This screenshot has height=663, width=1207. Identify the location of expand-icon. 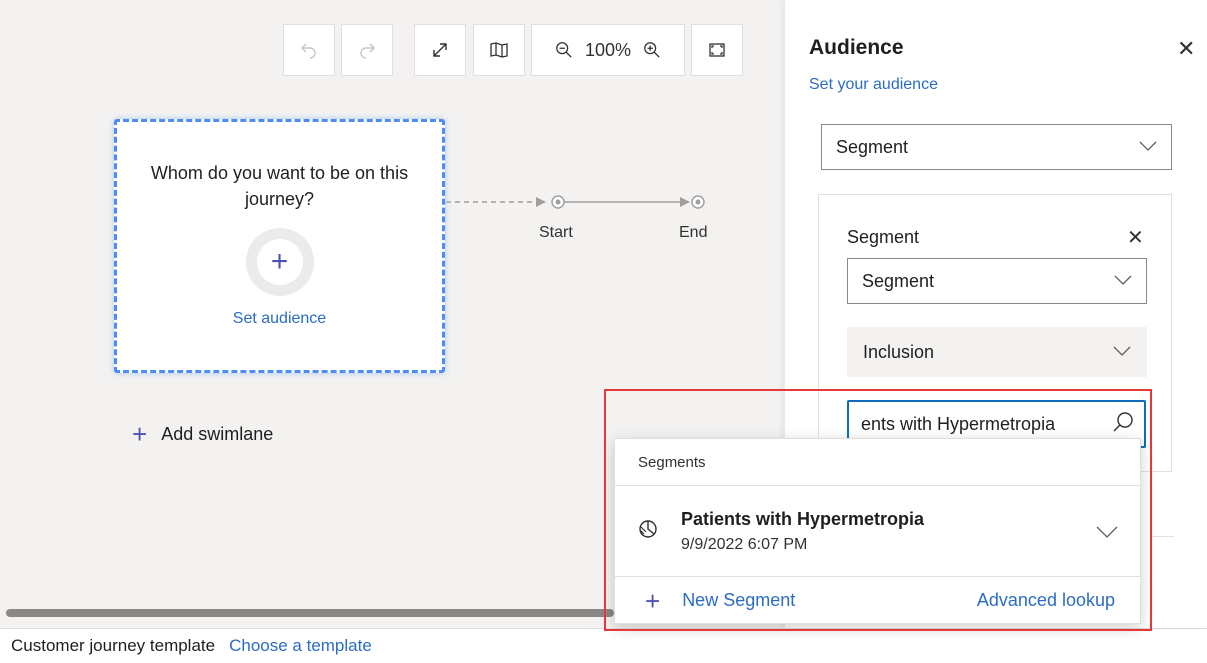
(440, 50).